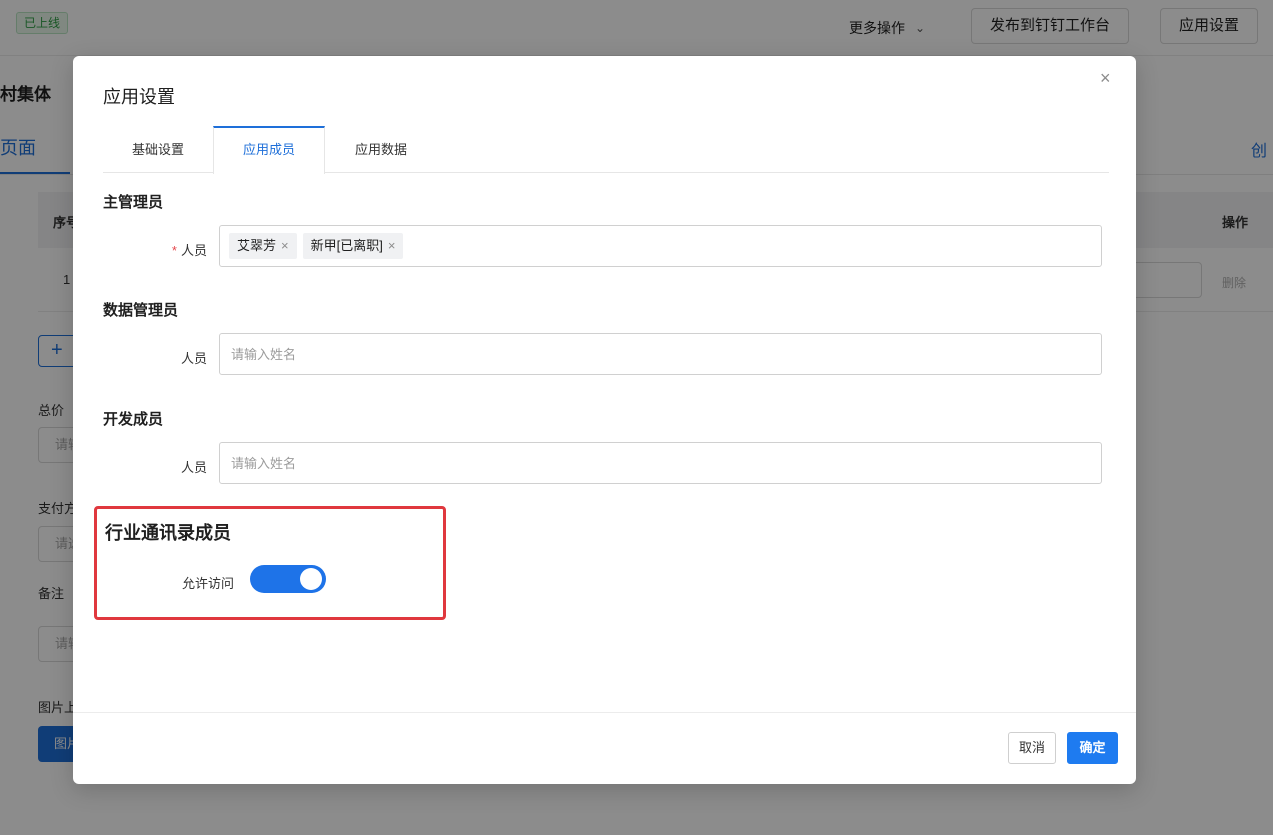 The image size is (1273, 835). I want to click on tab-basic-settings: 基础设置, so click(158, 149).